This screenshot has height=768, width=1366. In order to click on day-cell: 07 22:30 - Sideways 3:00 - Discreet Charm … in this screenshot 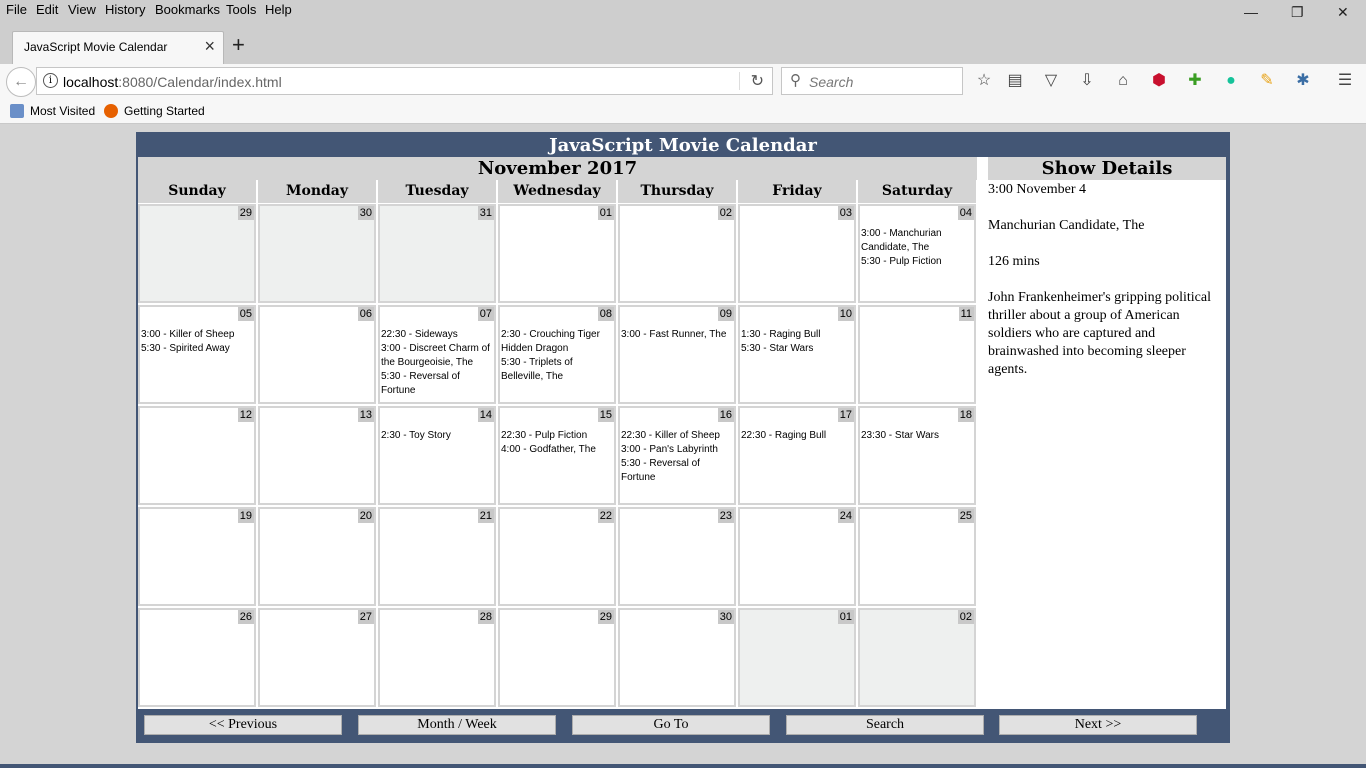, I will do `click(437, 354)`.